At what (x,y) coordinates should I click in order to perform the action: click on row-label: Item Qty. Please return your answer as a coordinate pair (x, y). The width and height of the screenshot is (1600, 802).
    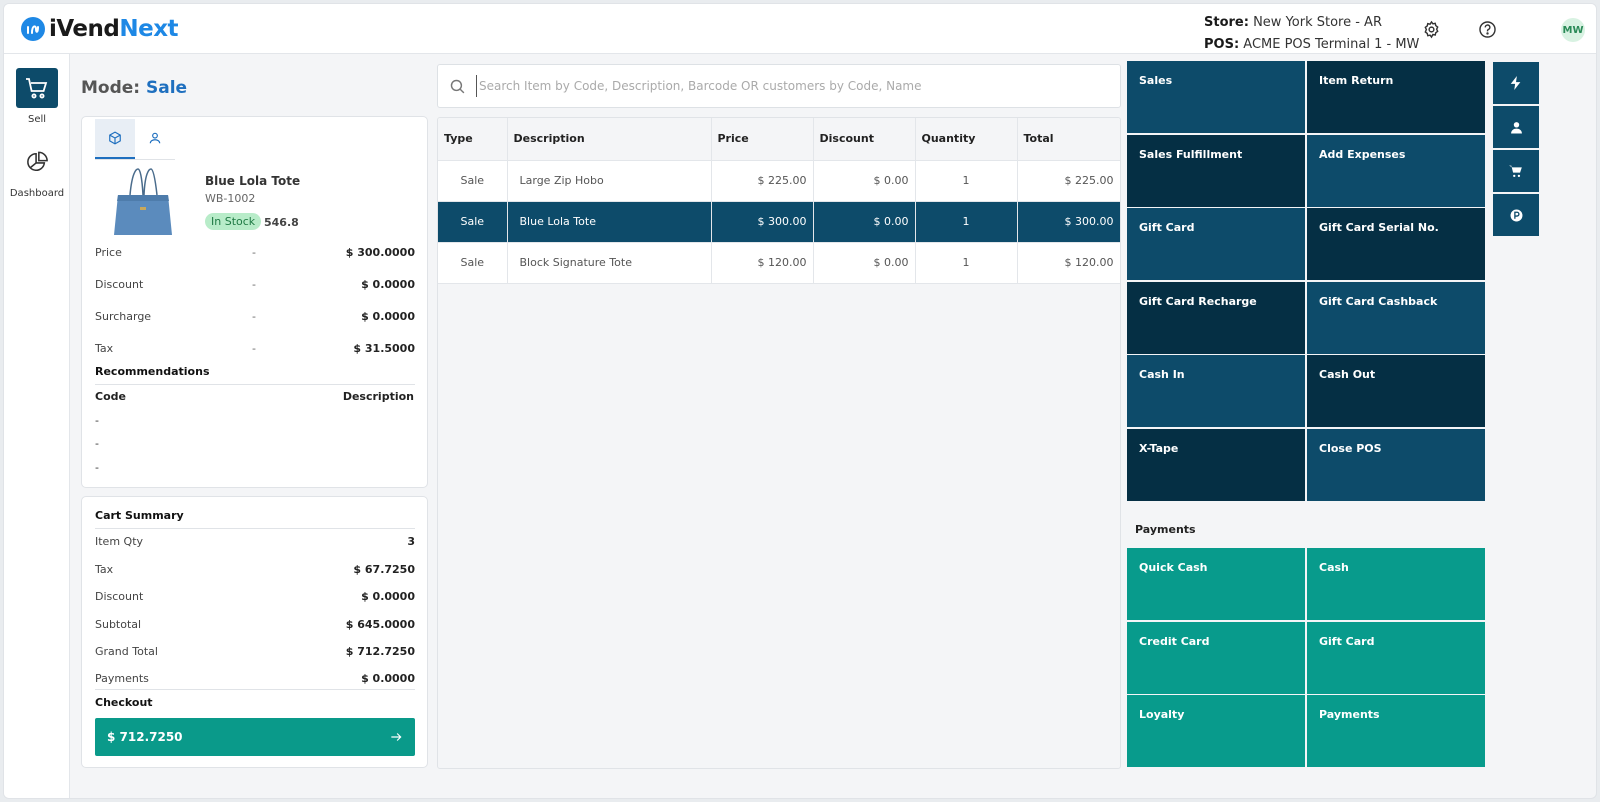
    Looking at the image, I should click on (119, 541).